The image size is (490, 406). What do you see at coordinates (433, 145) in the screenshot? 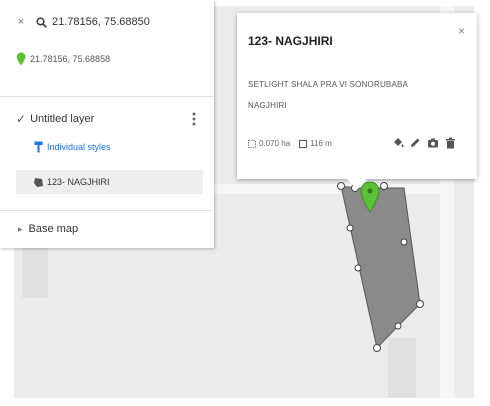
I see `camera-icon` at bounding box center [433, 145].